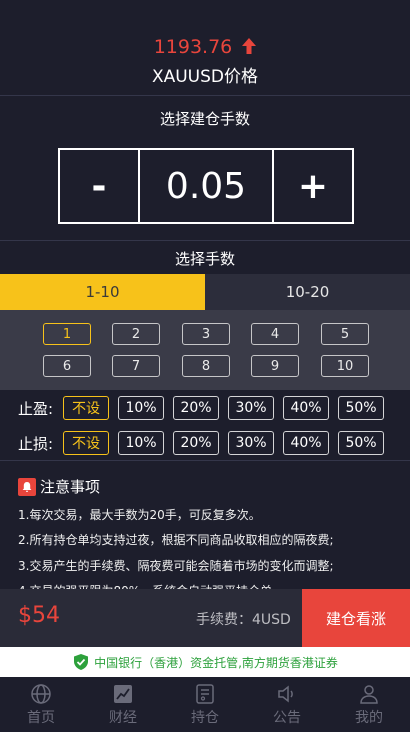  What do you see at coordinates (123, 717) in the screenshot?
I see `nav-label: 财经` at bounding box center [123, 717].